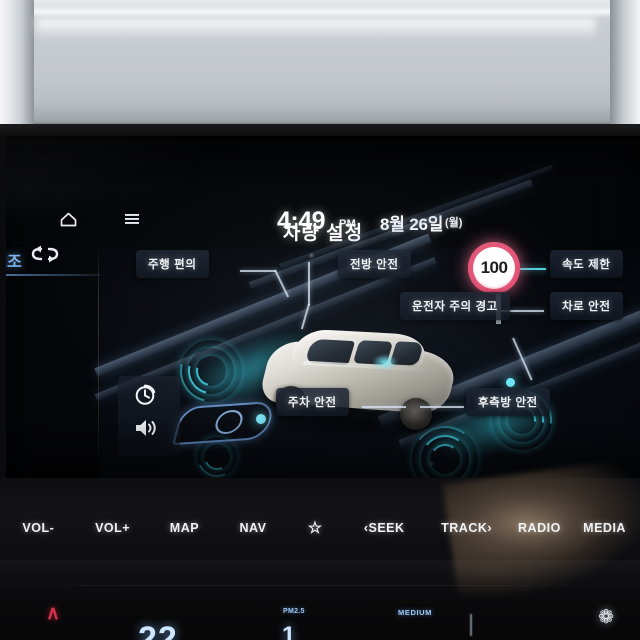 The image size is (640, 640). What do you see at coordinates (185, 528) in the screenshot?
I see `map-button: MAP` at bounding box center [185, 528].